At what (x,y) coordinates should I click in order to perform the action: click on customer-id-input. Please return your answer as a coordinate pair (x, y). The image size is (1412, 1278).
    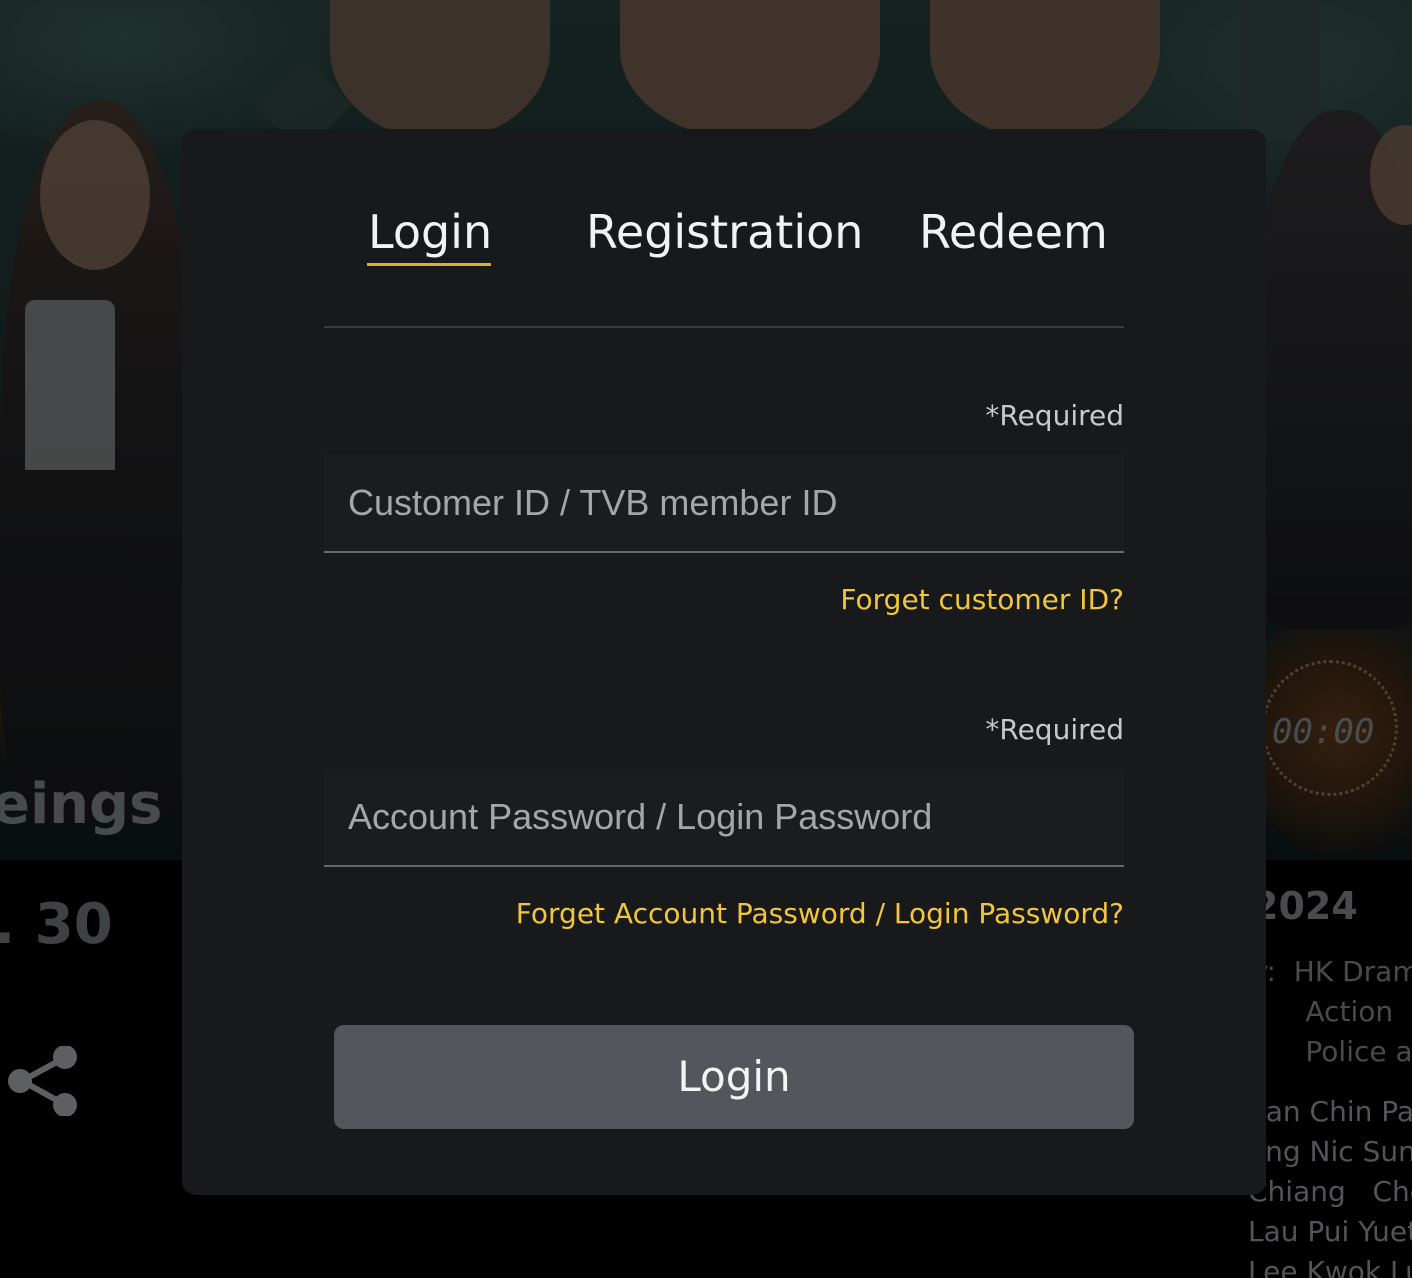
    Looking at the image, I should click on (724, 503).